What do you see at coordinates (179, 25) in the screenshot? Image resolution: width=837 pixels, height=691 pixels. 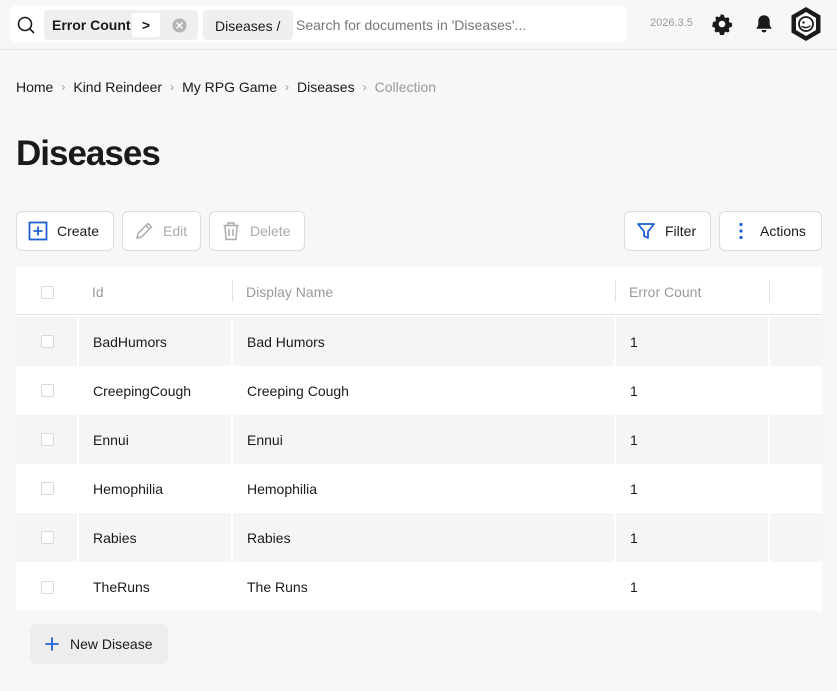 I see `clear-filter-icon` at bounding box center [179, 25].